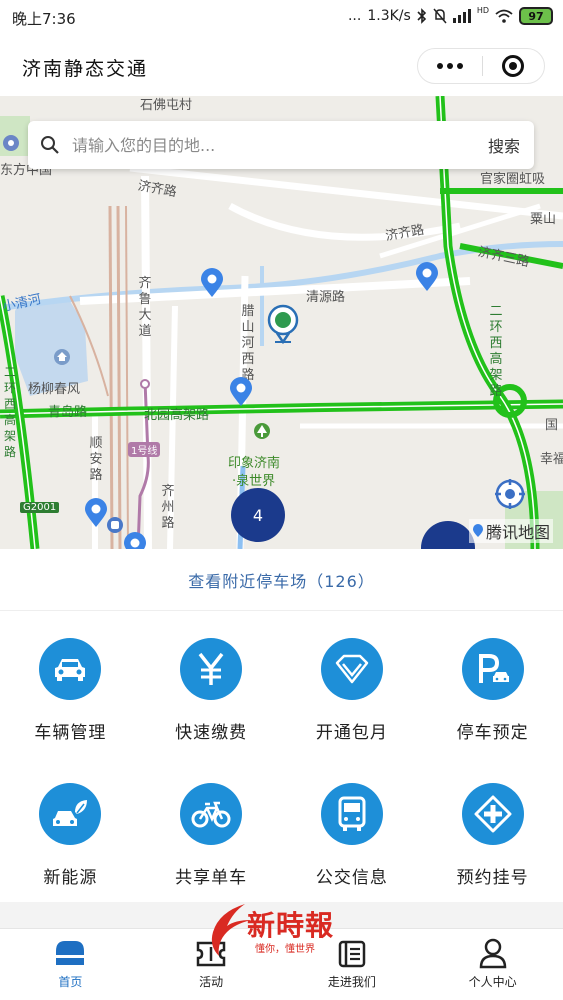 The width and height of the screenshot is (563, 1000). I want to click on nearby-parking-link: 查看附近停车场（126）, so click(281, 580).